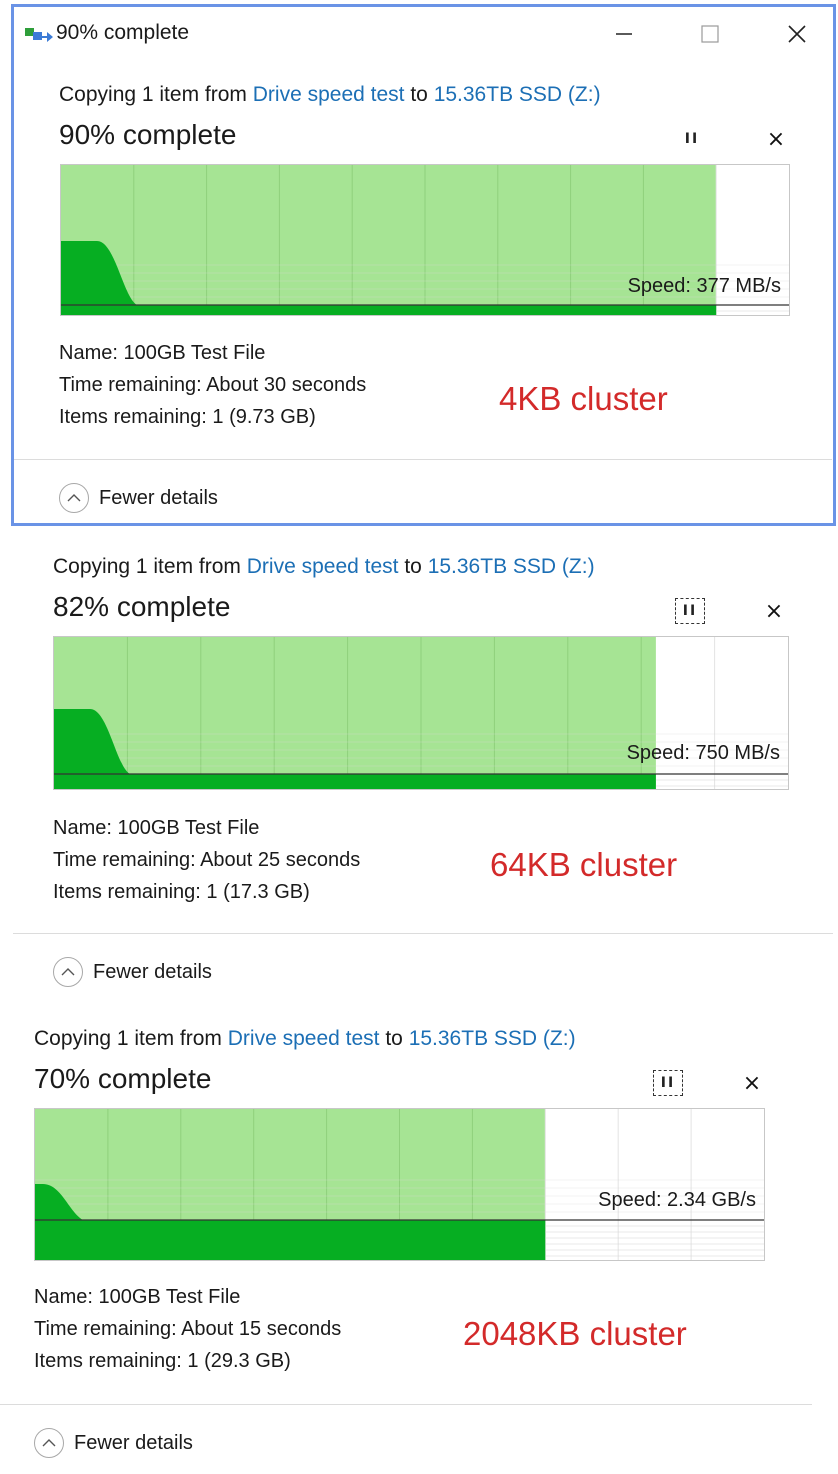  Describe the element at coordinates (181, 892) in the screenshot. I see `items-remaining: Items remaining: 1 (17.3 GB)` at that location.